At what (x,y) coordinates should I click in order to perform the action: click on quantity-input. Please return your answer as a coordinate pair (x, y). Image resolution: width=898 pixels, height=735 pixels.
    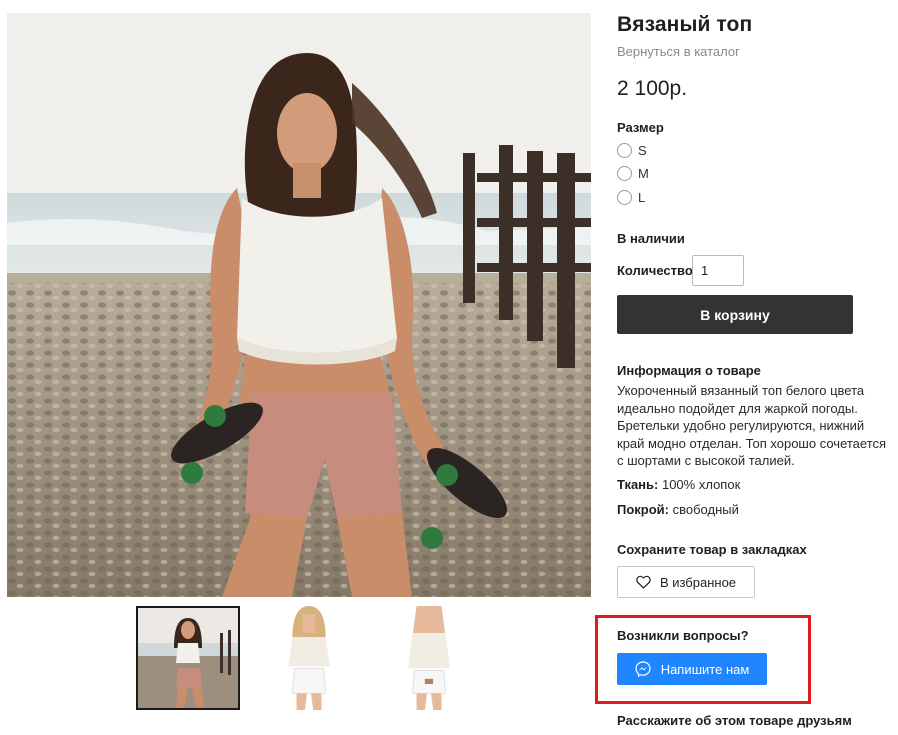
    Looking at the image, I should click on (718, 270).